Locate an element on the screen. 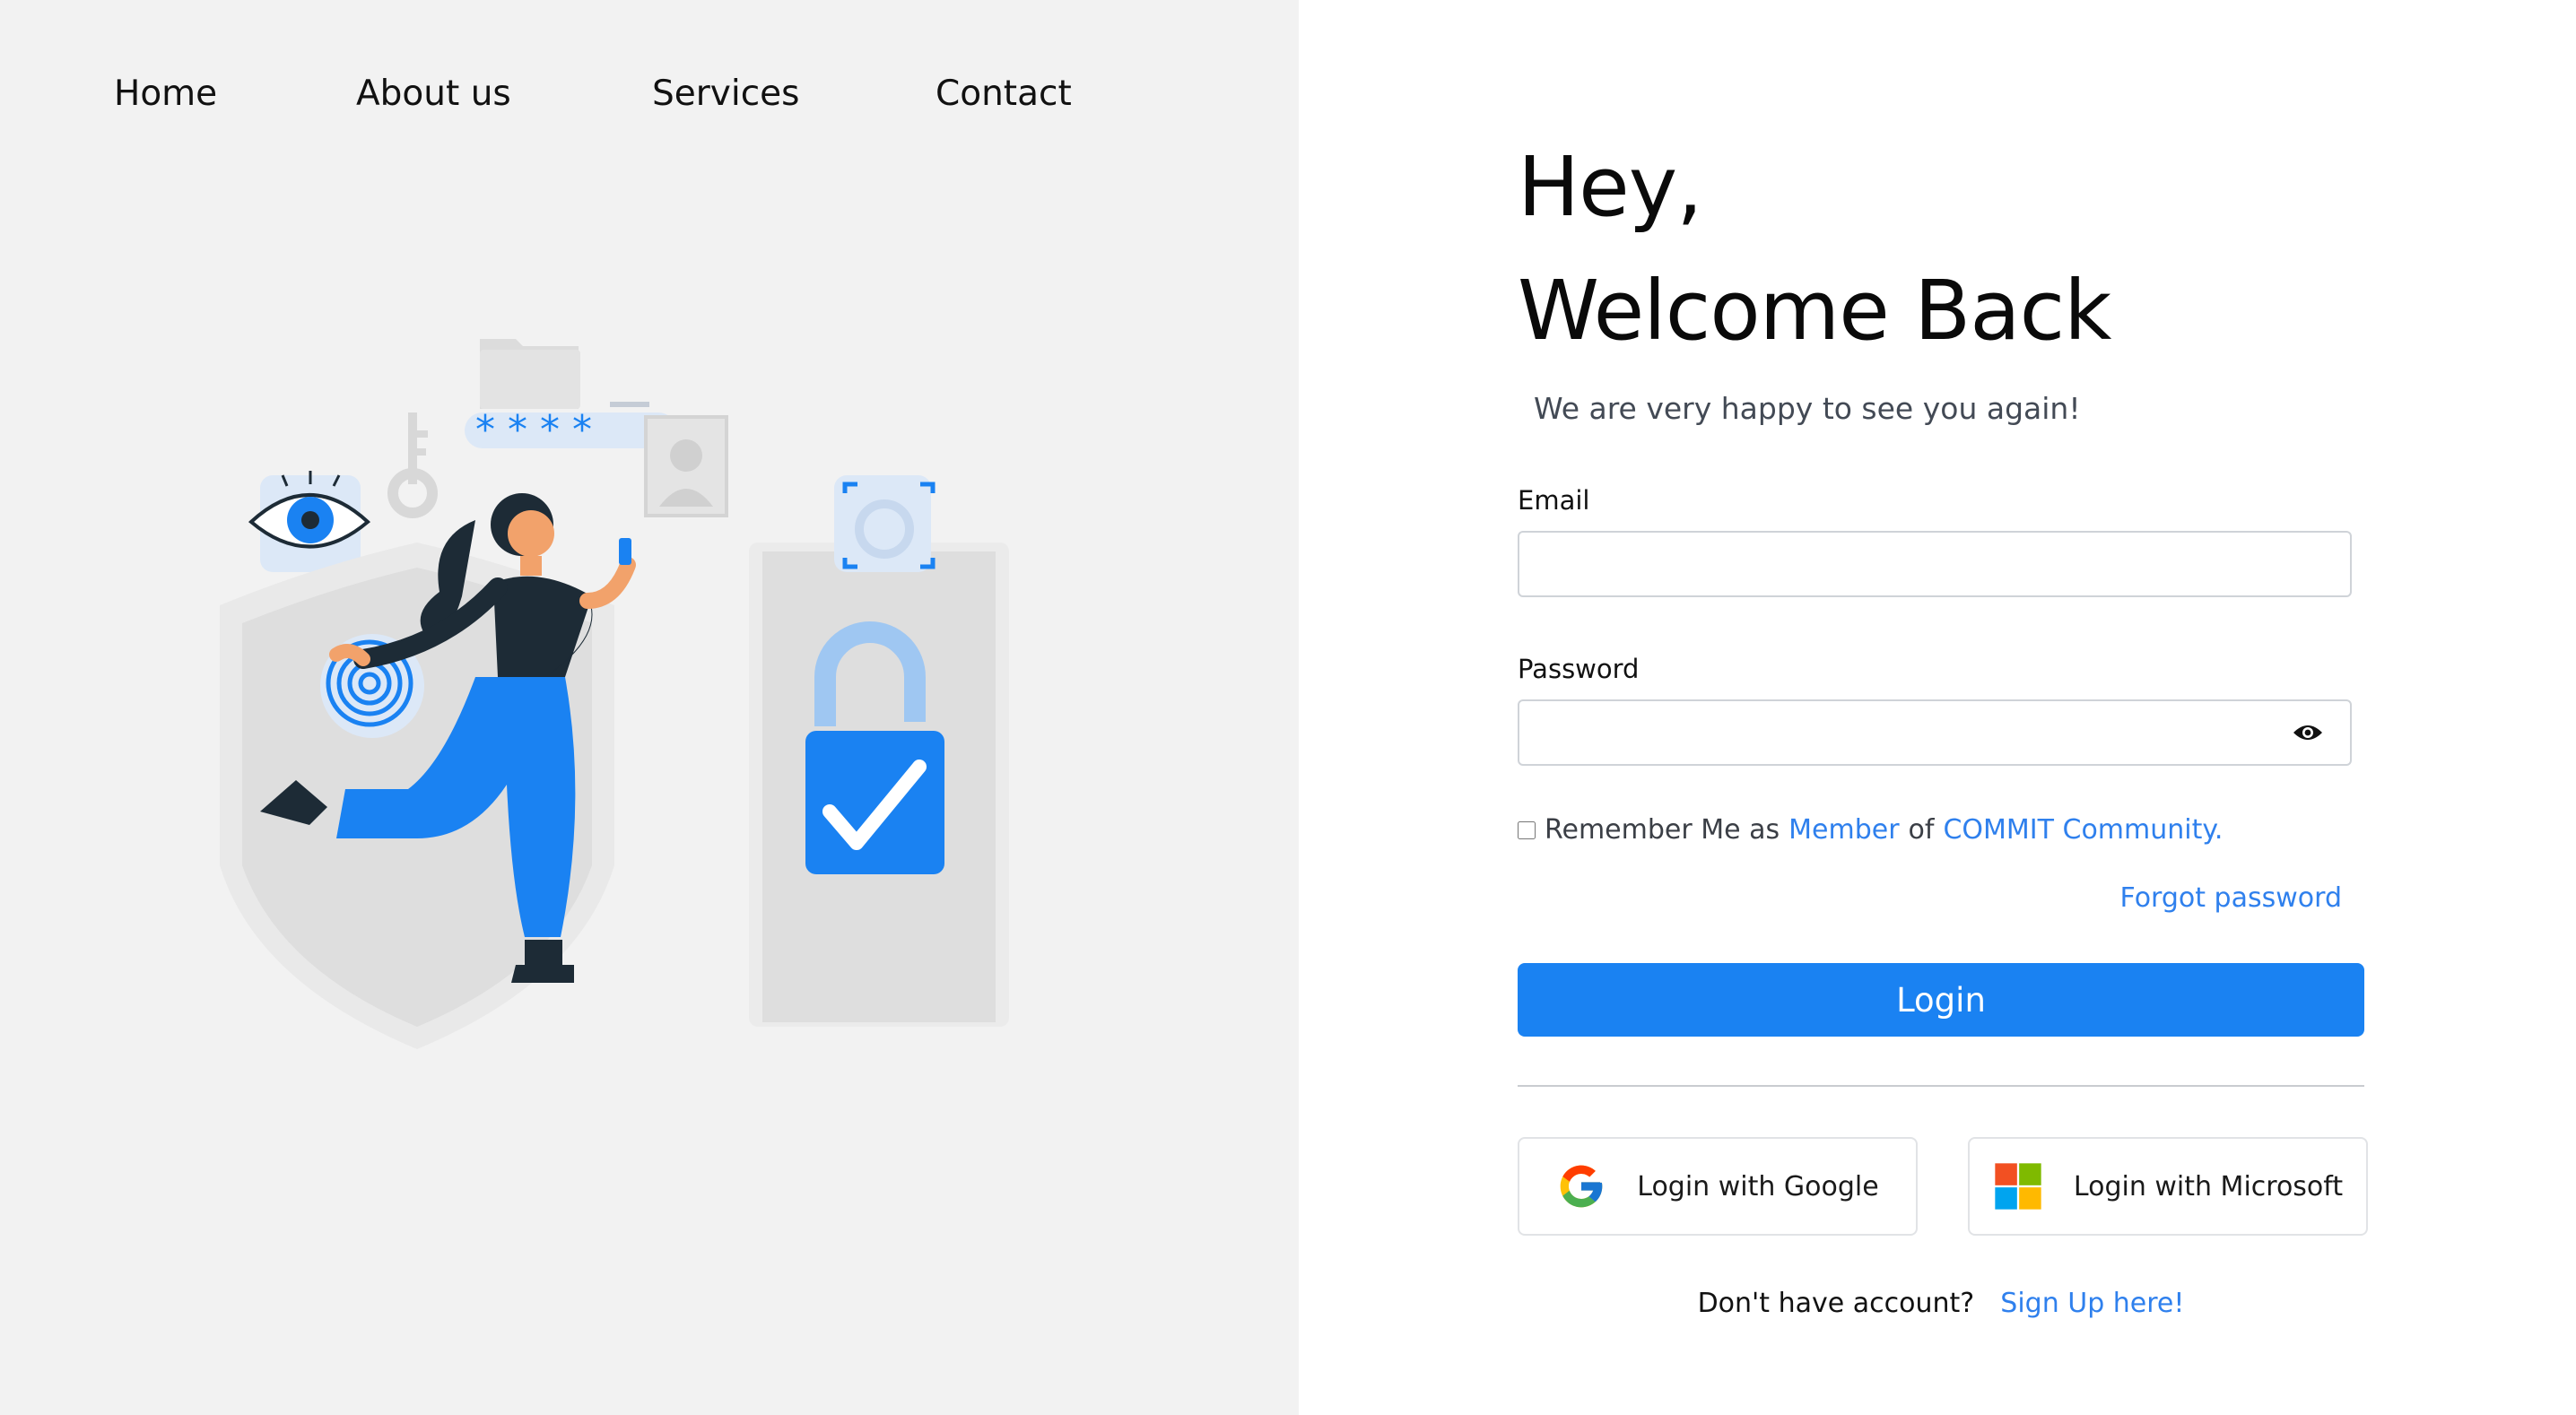  password-input is located at coordinates (1934, 732).